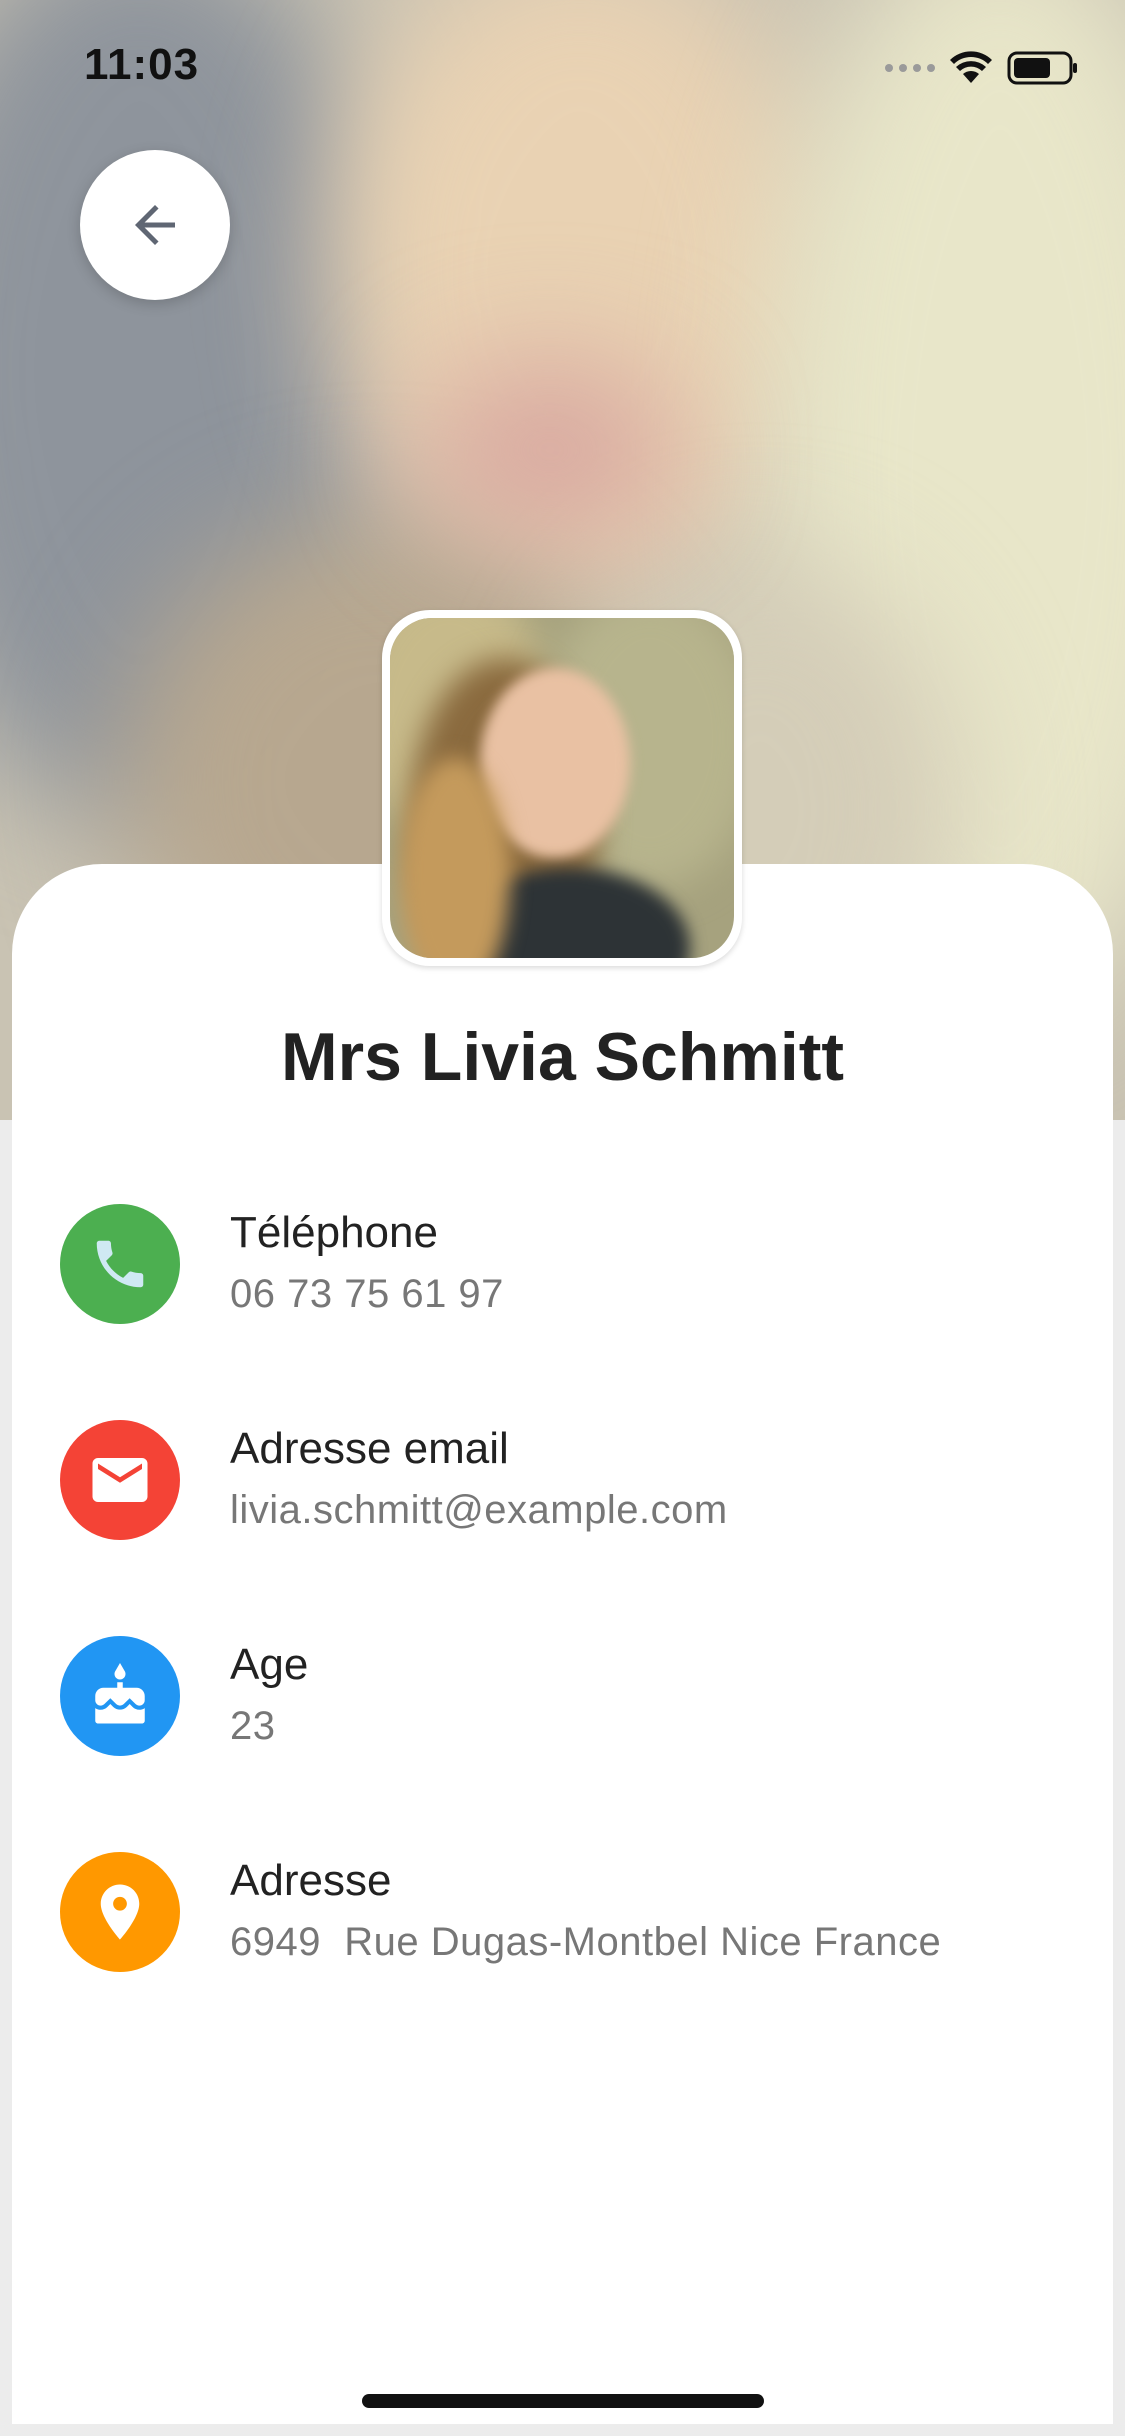  What do you see at coordinates (311, 1880) in the screenshot?
I see `info-label: Adresse` at bounding box center [311, 1880].